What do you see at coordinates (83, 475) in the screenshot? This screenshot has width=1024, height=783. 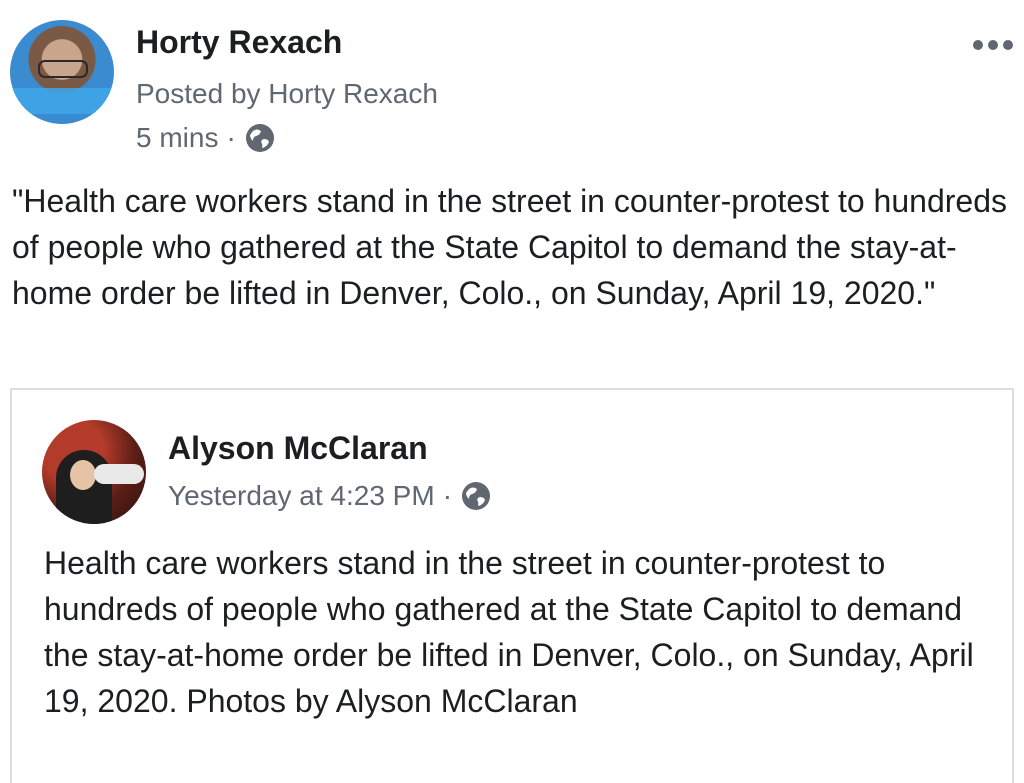 I see `avatar-face-graphic` at bounding box center [83, 475].